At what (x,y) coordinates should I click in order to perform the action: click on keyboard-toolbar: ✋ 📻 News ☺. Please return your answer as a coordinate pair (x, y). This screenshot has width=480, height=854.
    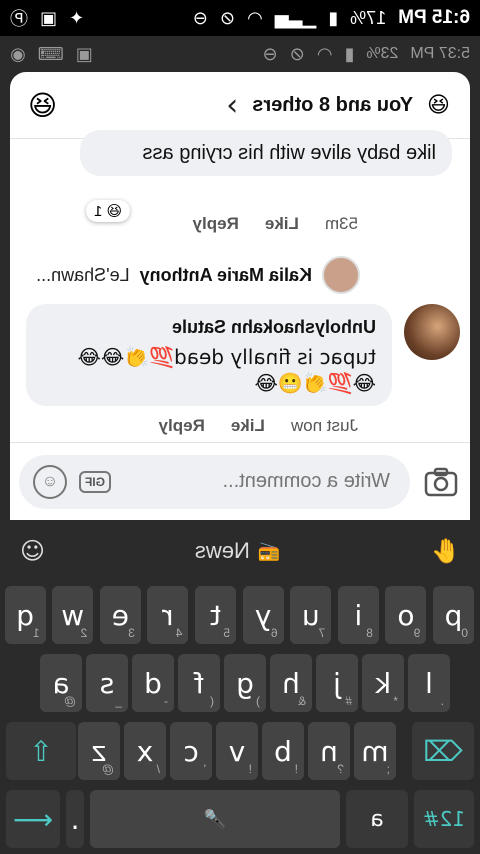
    Looking at the image, I should click on (240, 551).